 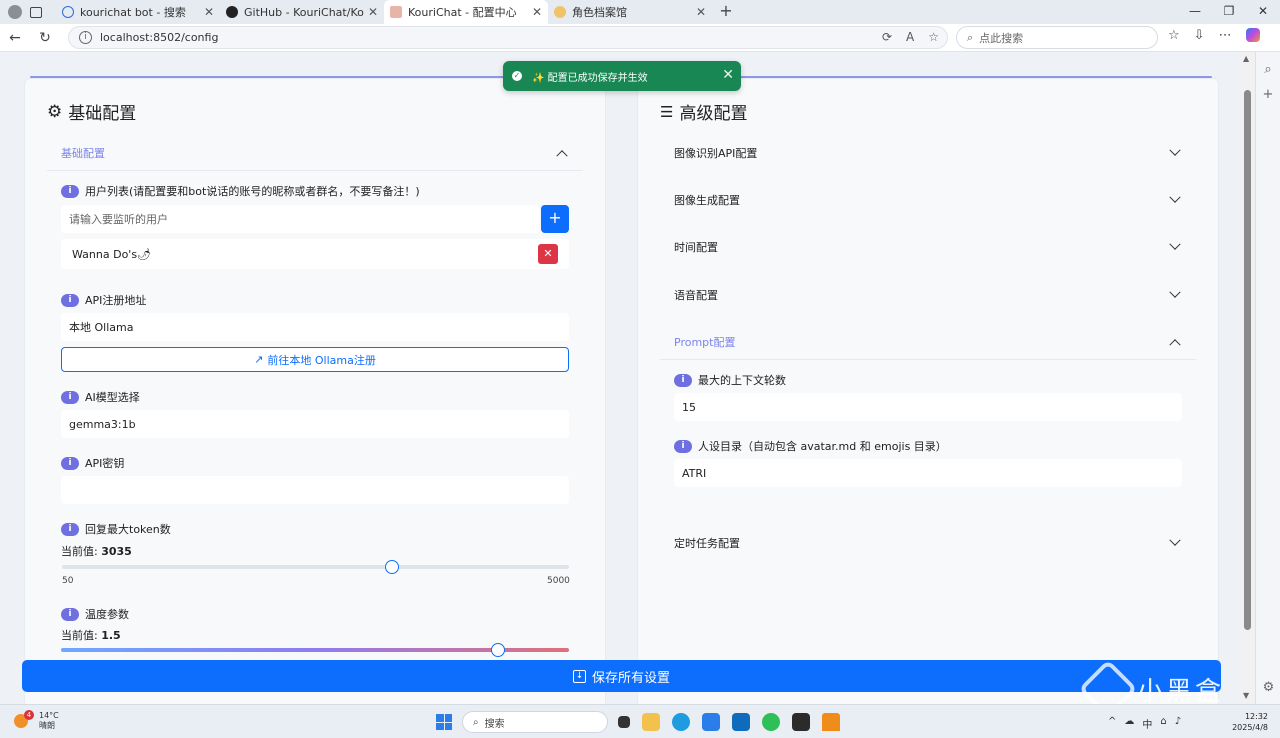 I want to click on chevron-down-icon, so click(x=1175, y=199).